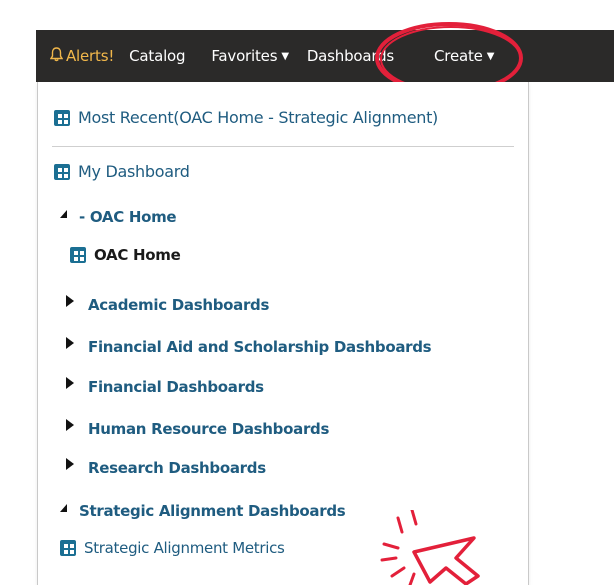 The image size is (614, 585). What do you see at coordinates (283, 146) in the screenshot?
I see `menu-divider` at bounding box center [283, 146].